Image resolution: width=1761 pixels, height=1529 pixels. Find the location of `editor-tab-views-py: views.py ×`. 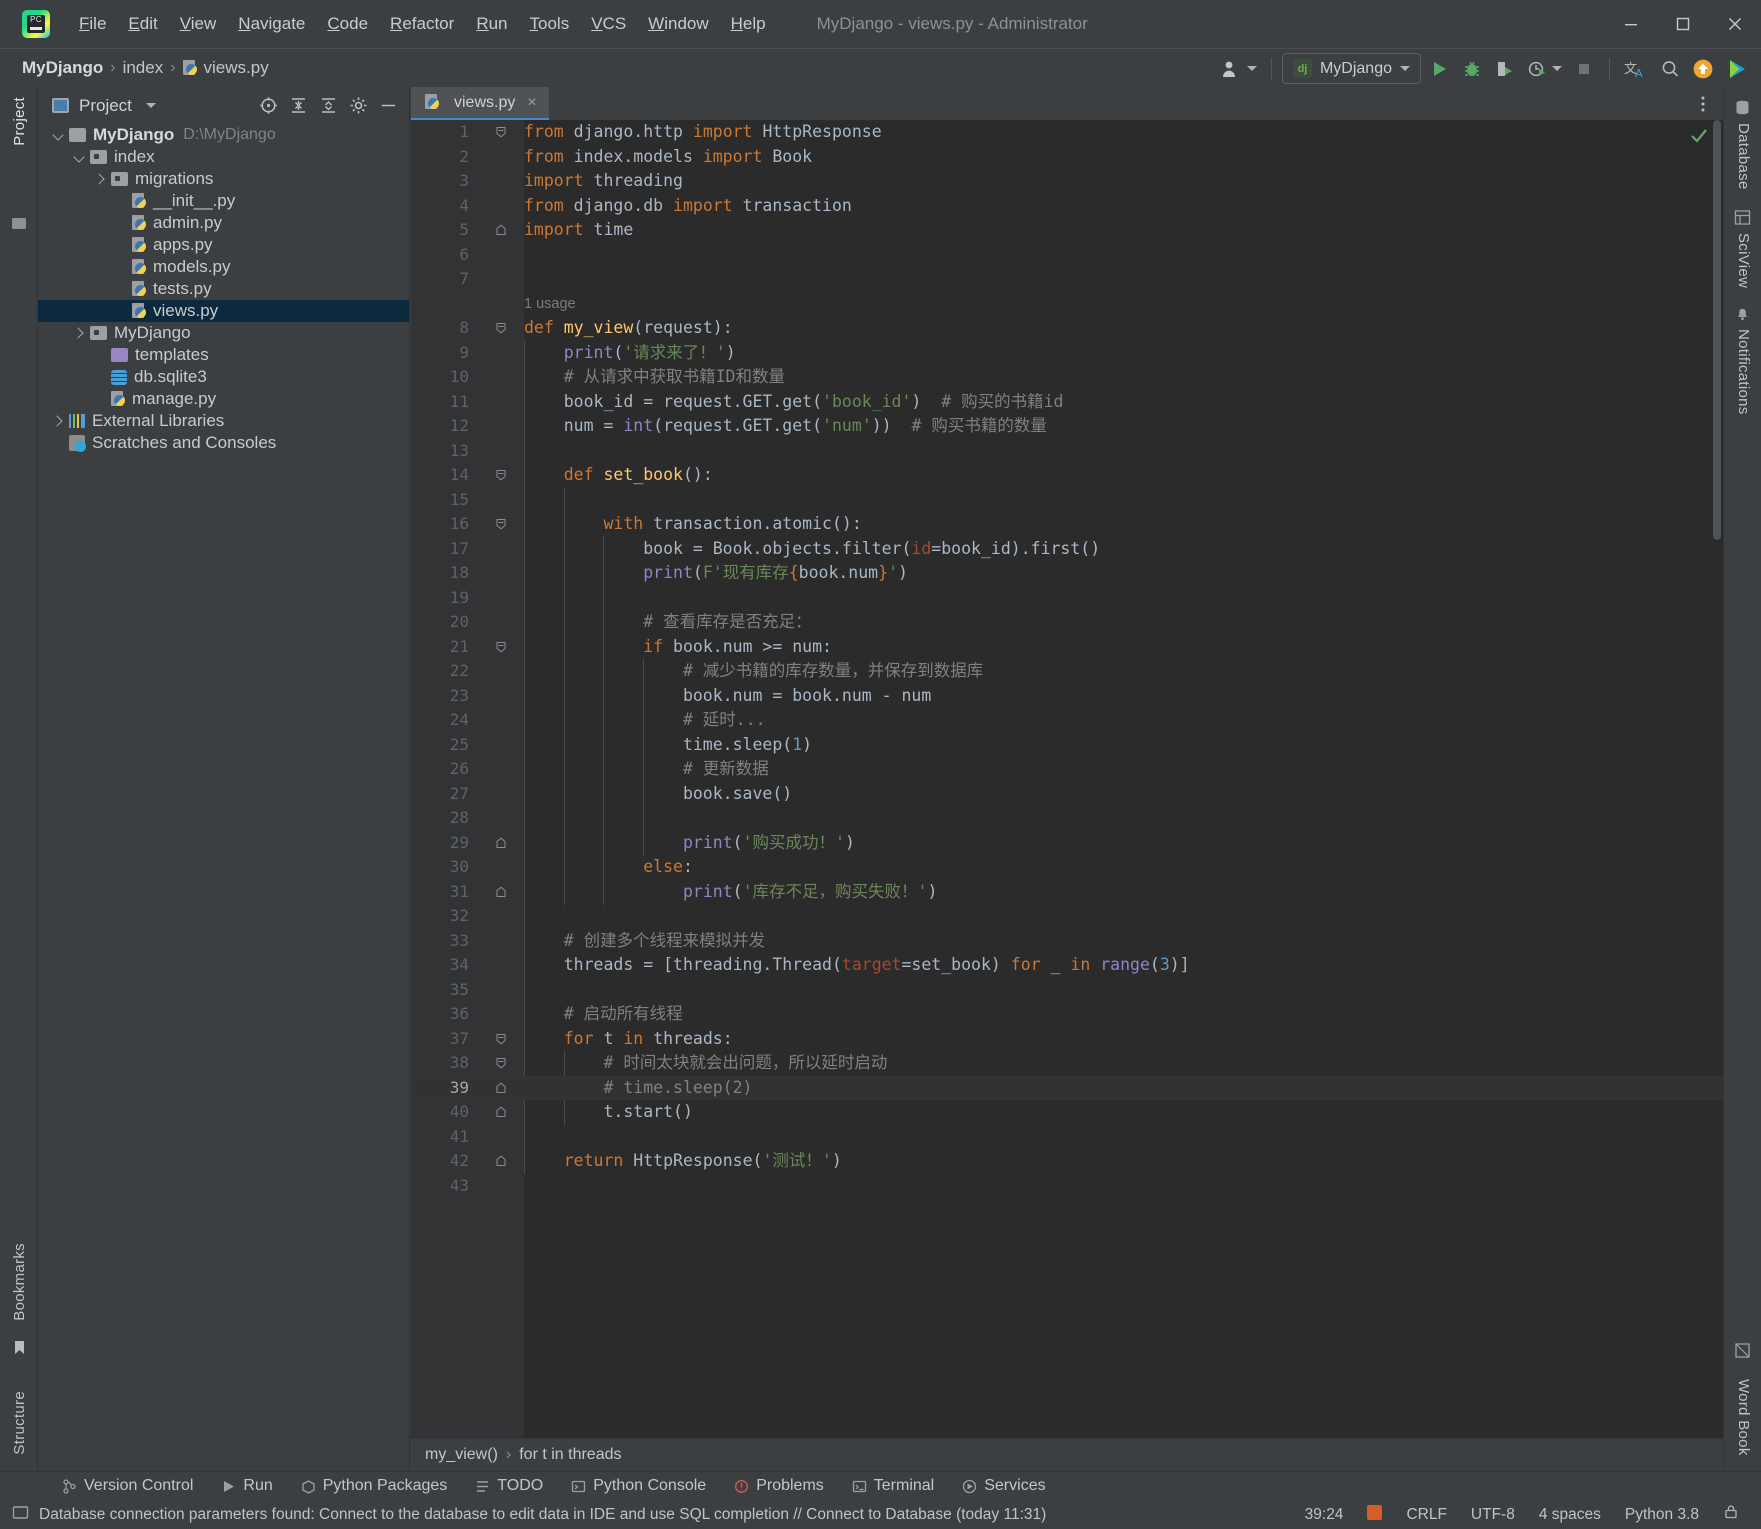

editor-tab-views-py: views.py × is located at coordinates (480, 103).